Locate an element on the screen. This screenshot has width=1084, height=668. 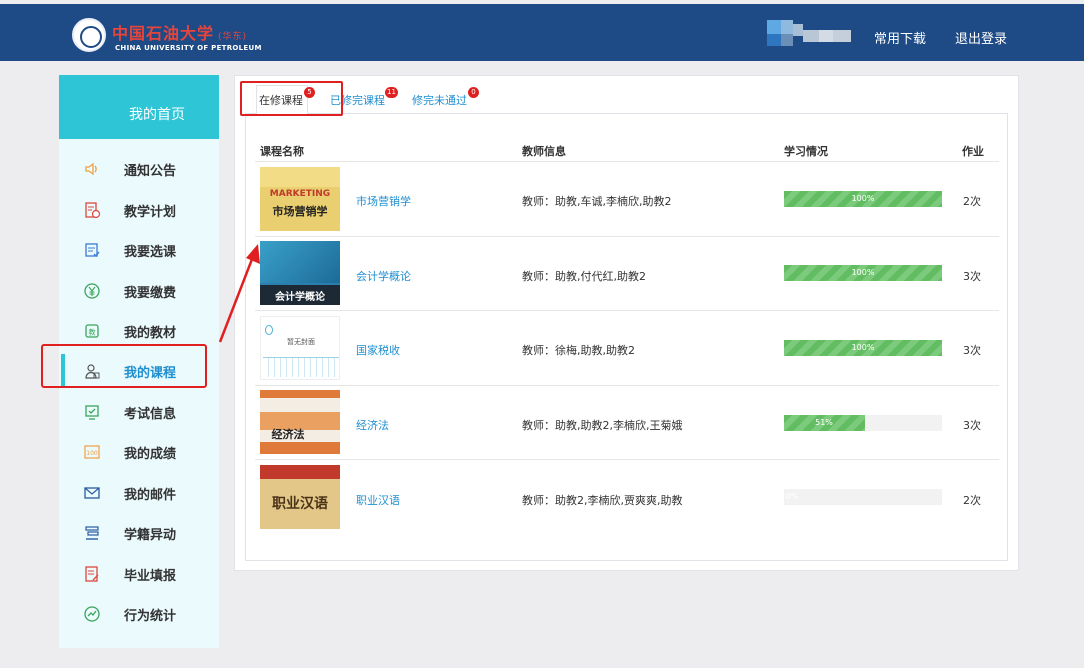
course-name-link: 市场营销学 is located at coordinates (383, 201).